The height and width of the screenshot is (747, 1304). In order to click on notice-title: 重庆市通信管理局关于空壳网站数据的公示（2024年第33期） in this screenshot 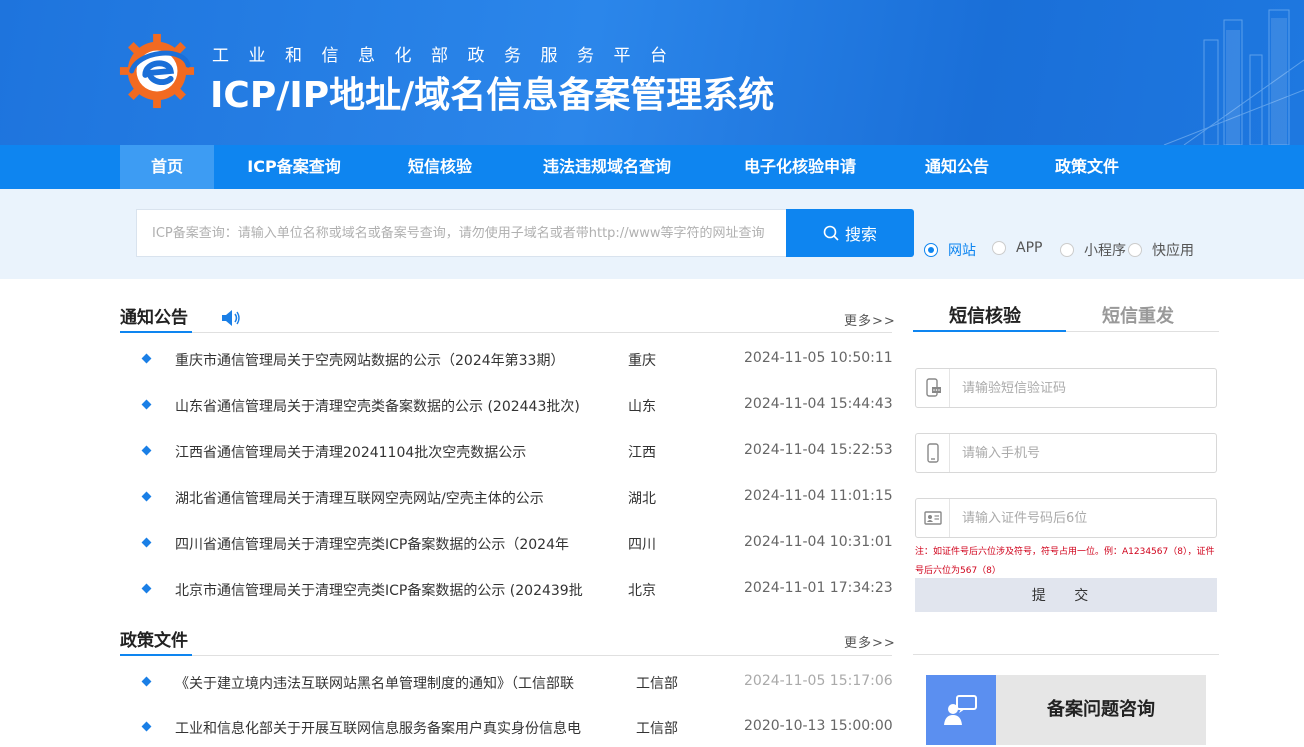, I will do `click(385, 360)`.